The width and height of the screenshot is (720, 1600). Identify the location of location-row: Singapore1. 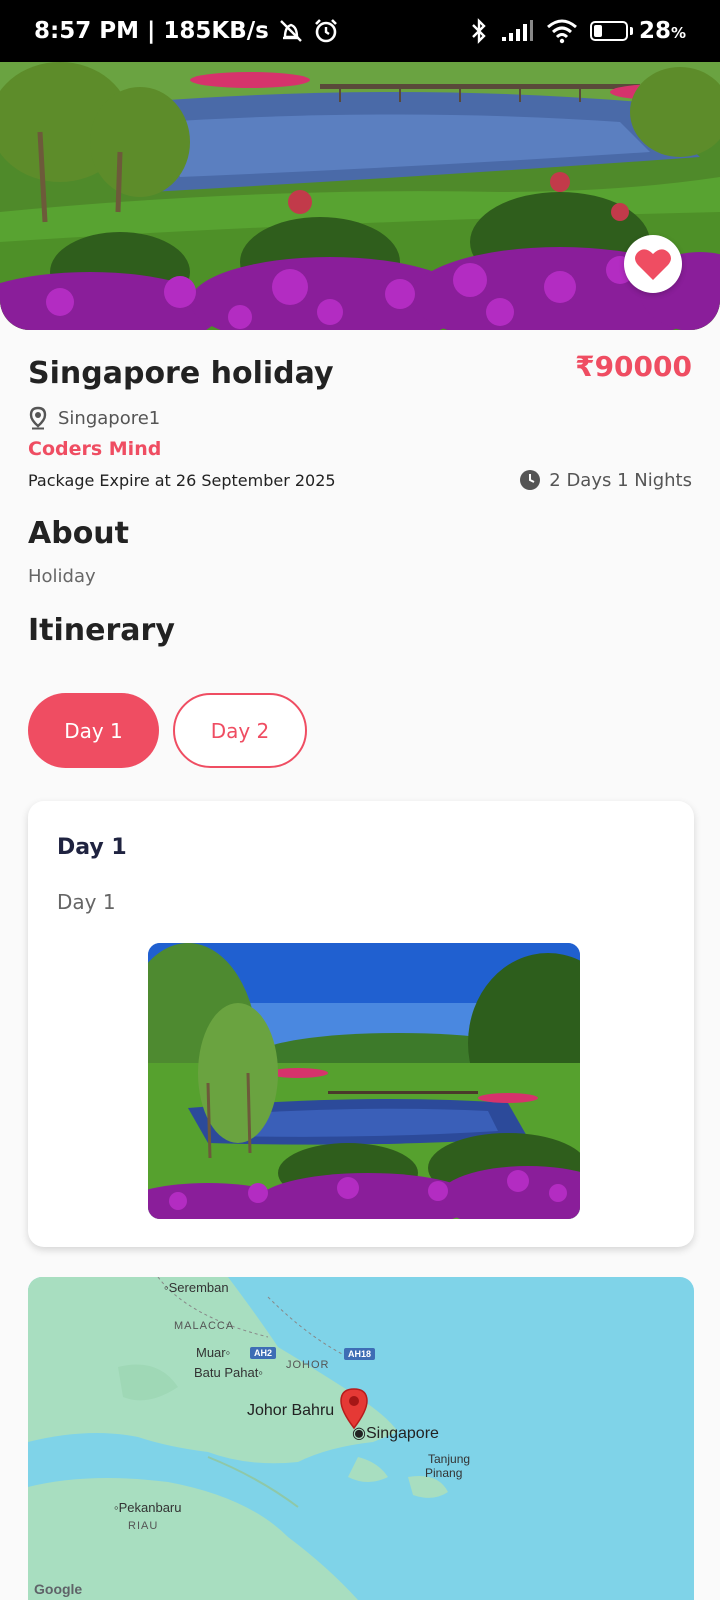
(94, 418).